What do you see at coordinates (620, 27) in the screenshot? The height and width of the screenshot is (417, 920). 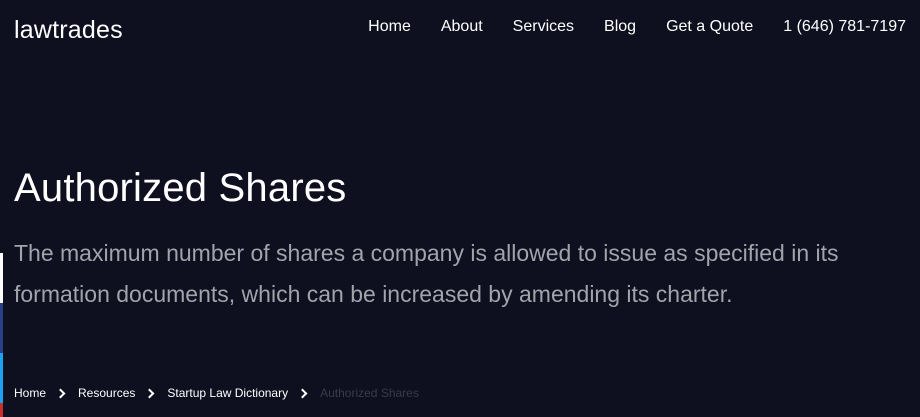 I see `nav-blog: Blog` at bounding box center [620, 27].